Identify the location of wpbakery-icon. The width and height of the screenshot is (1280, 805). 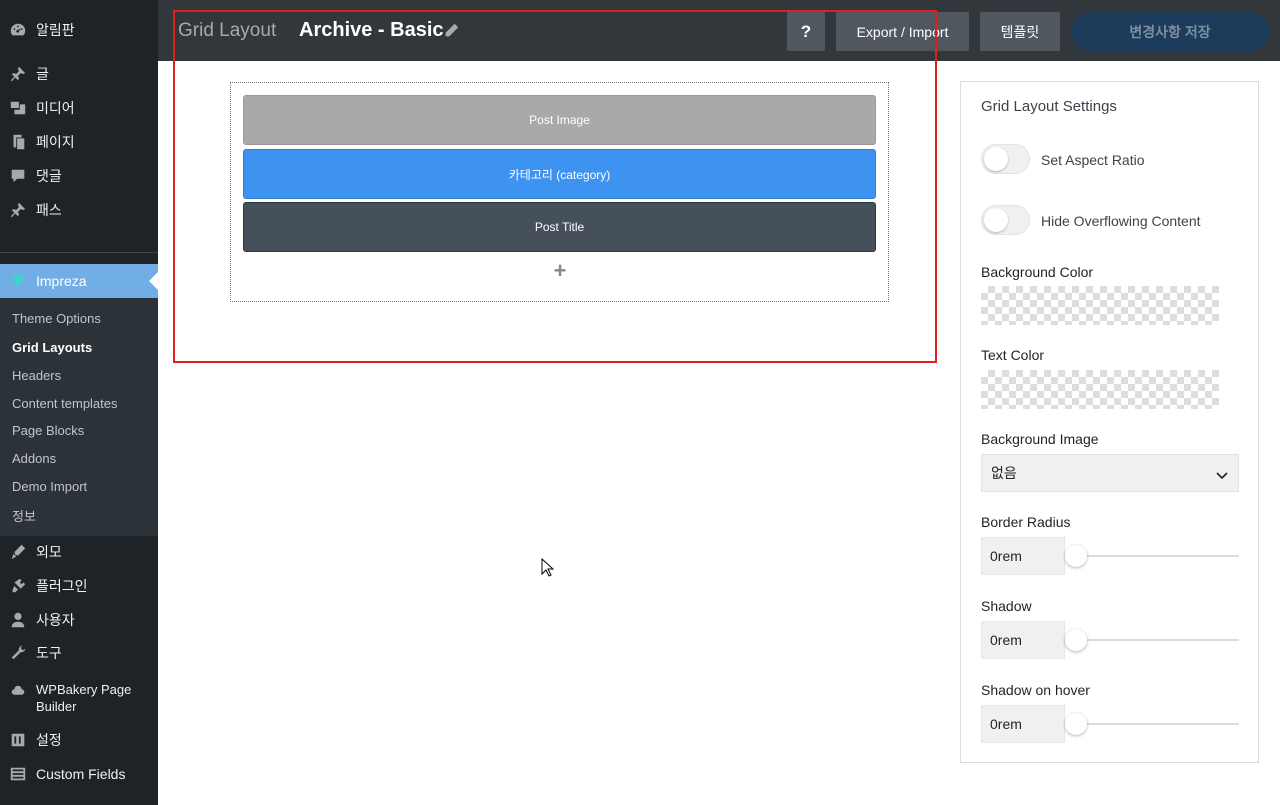
(18, 692).